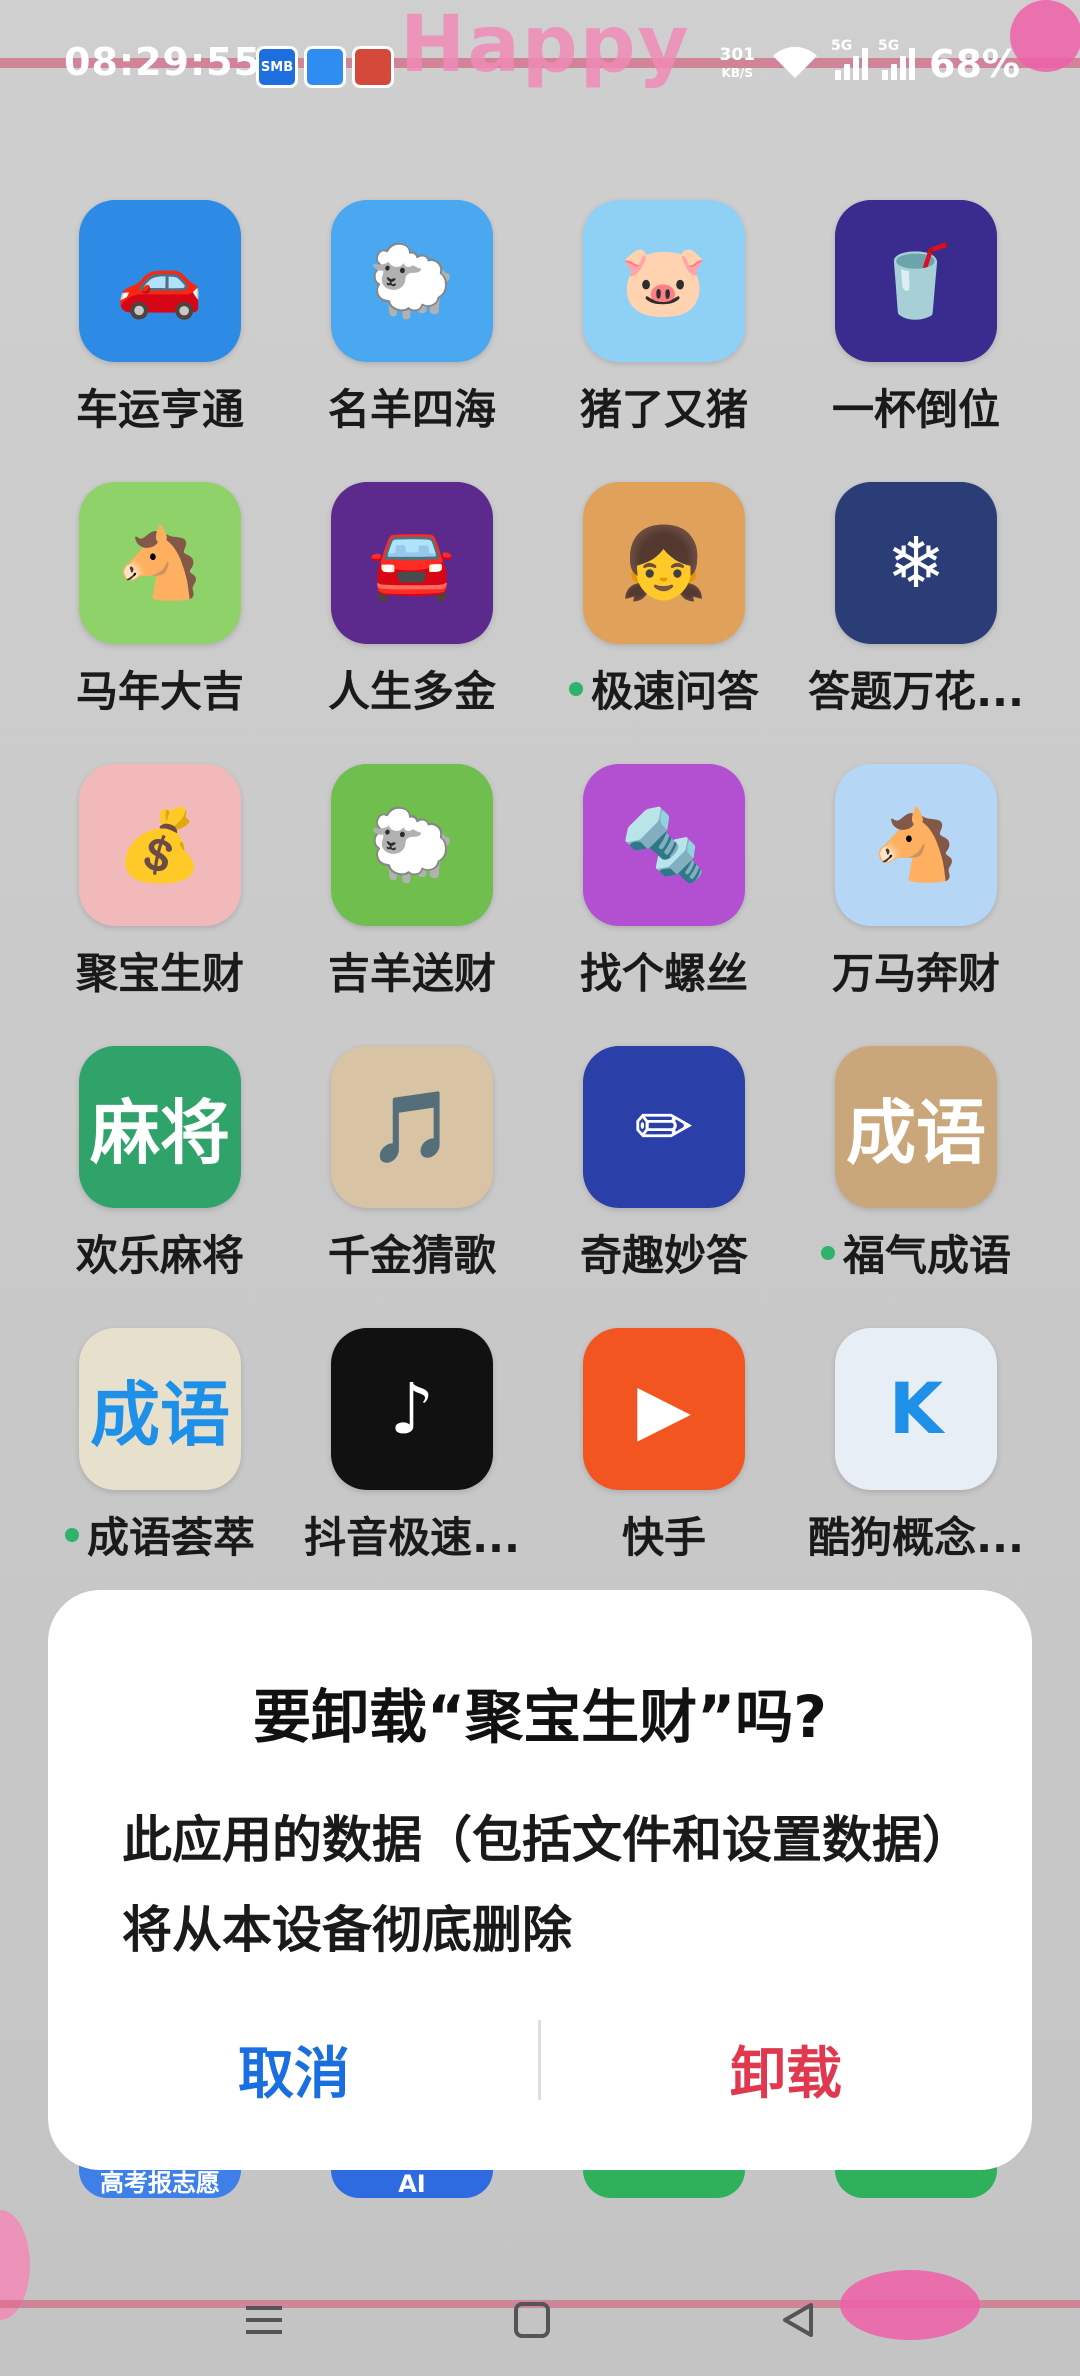 The height and width of the screenshot is (2376, 1080). What do you see at coordinates (663, 1537) in the screenshot?
I see `app-label-text: 快手` at bounding box center [663, 1537].